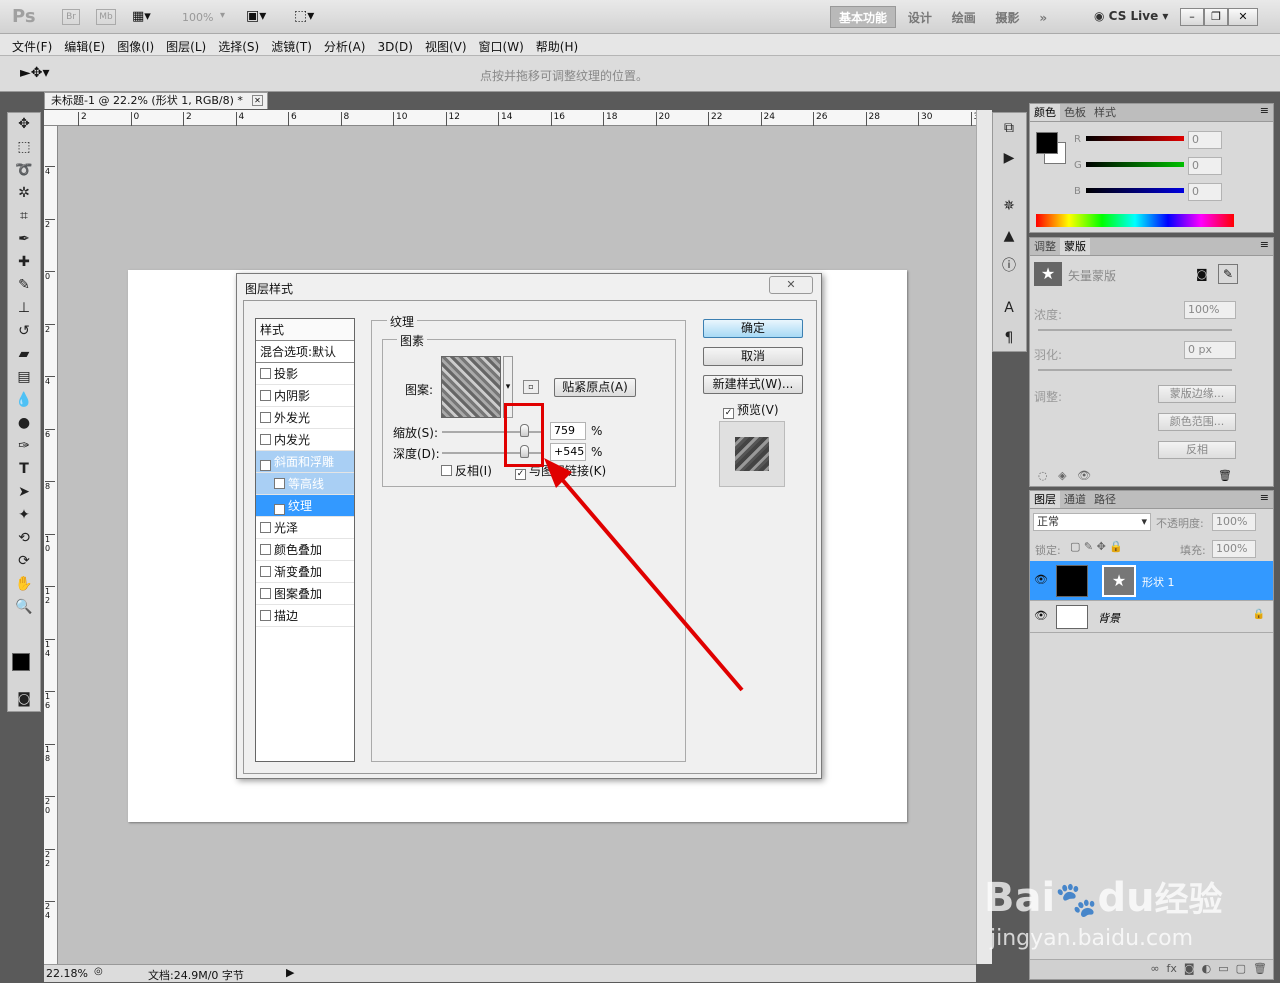  Describe the element at coordinates (1135, 330) in the screenshot. I see `density-slider` at that location.